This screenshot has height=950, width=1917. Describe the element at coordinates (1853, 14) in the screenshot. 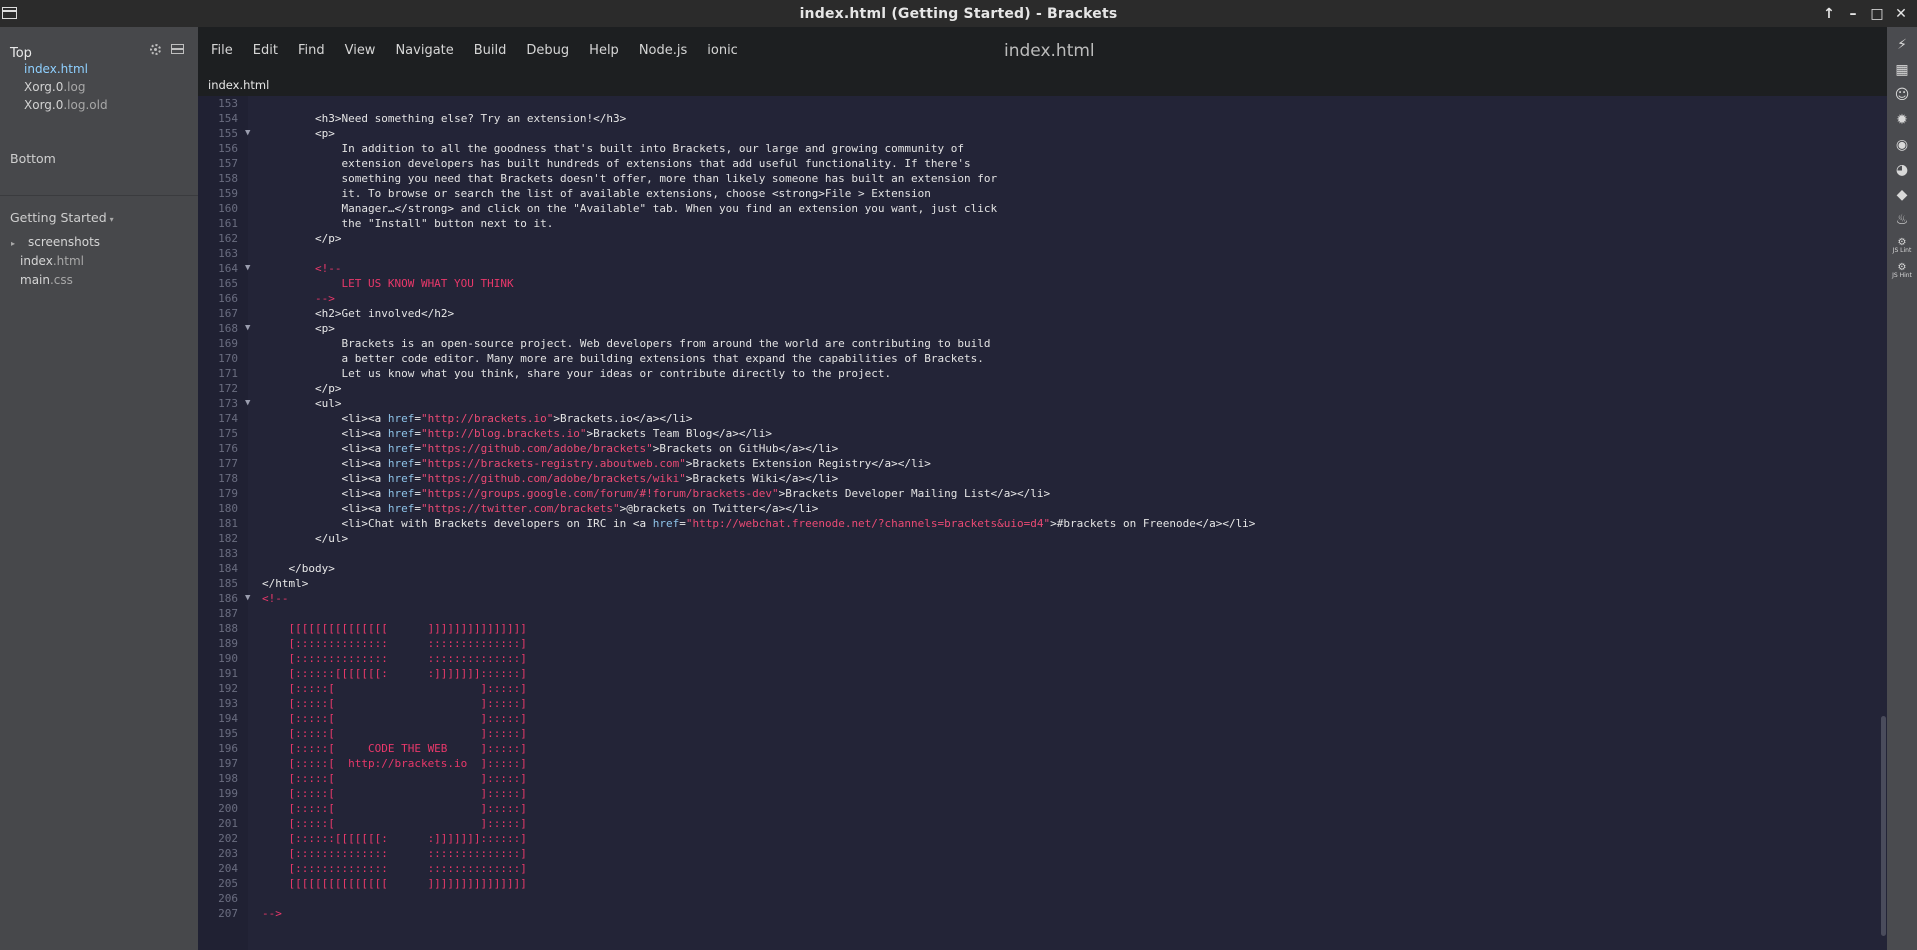

I see `minimize-button: –` at that location.